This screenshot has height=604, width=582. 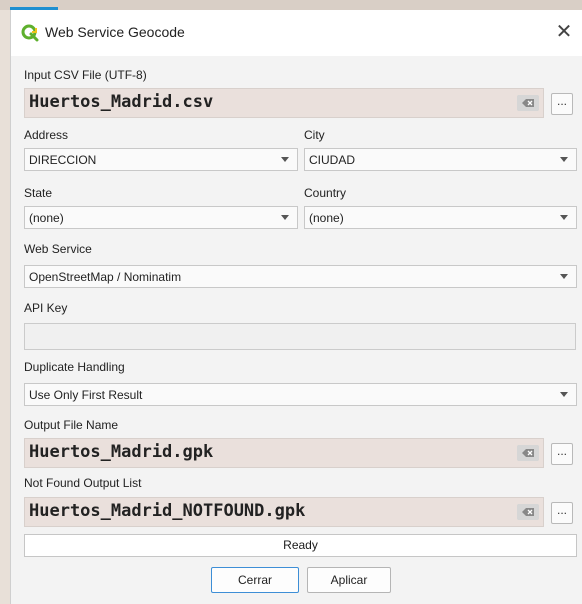 I want to click on not-found-label: Not Found Output List, so click(x=83, y=483).